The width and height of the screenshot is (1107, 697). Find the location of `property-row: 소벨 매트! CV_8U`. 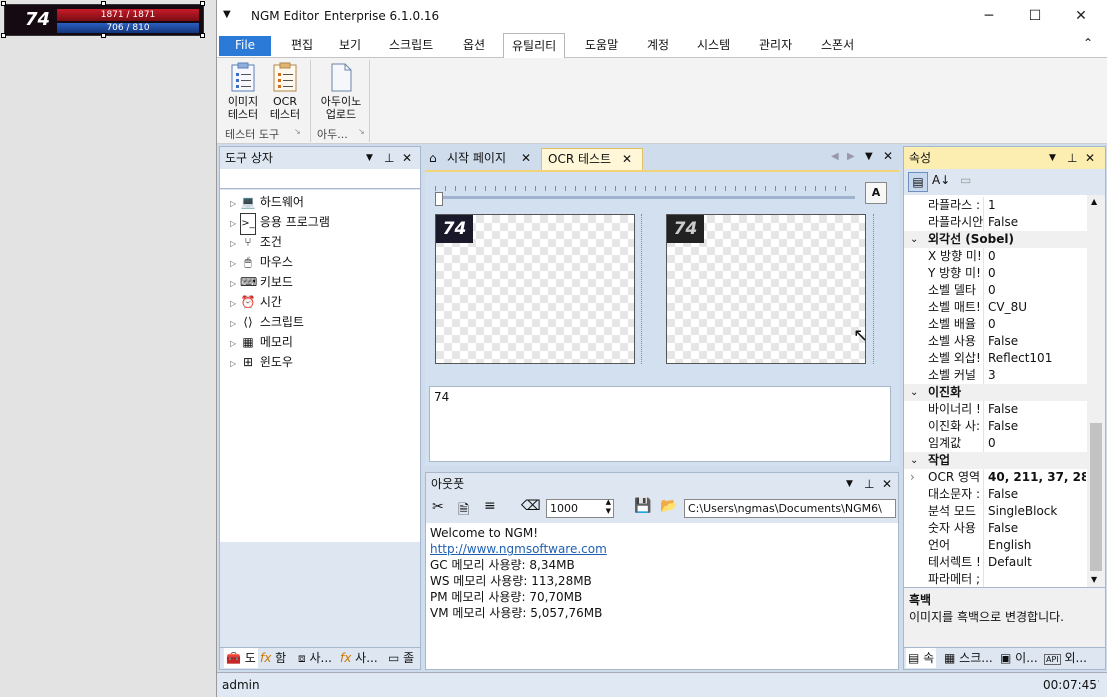

property-row: 소벨 매트! CV_8U is located at coordinates (995, 307).